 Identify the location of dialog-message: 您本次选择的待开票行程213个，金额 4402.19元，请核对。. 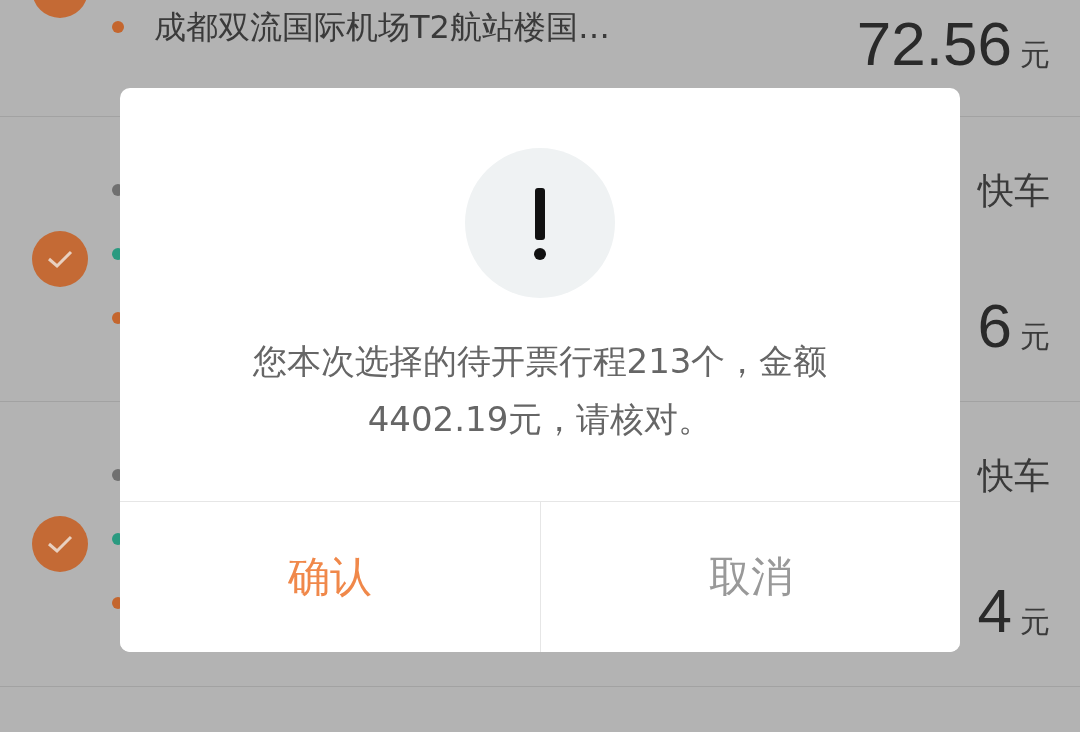
(540, 390).